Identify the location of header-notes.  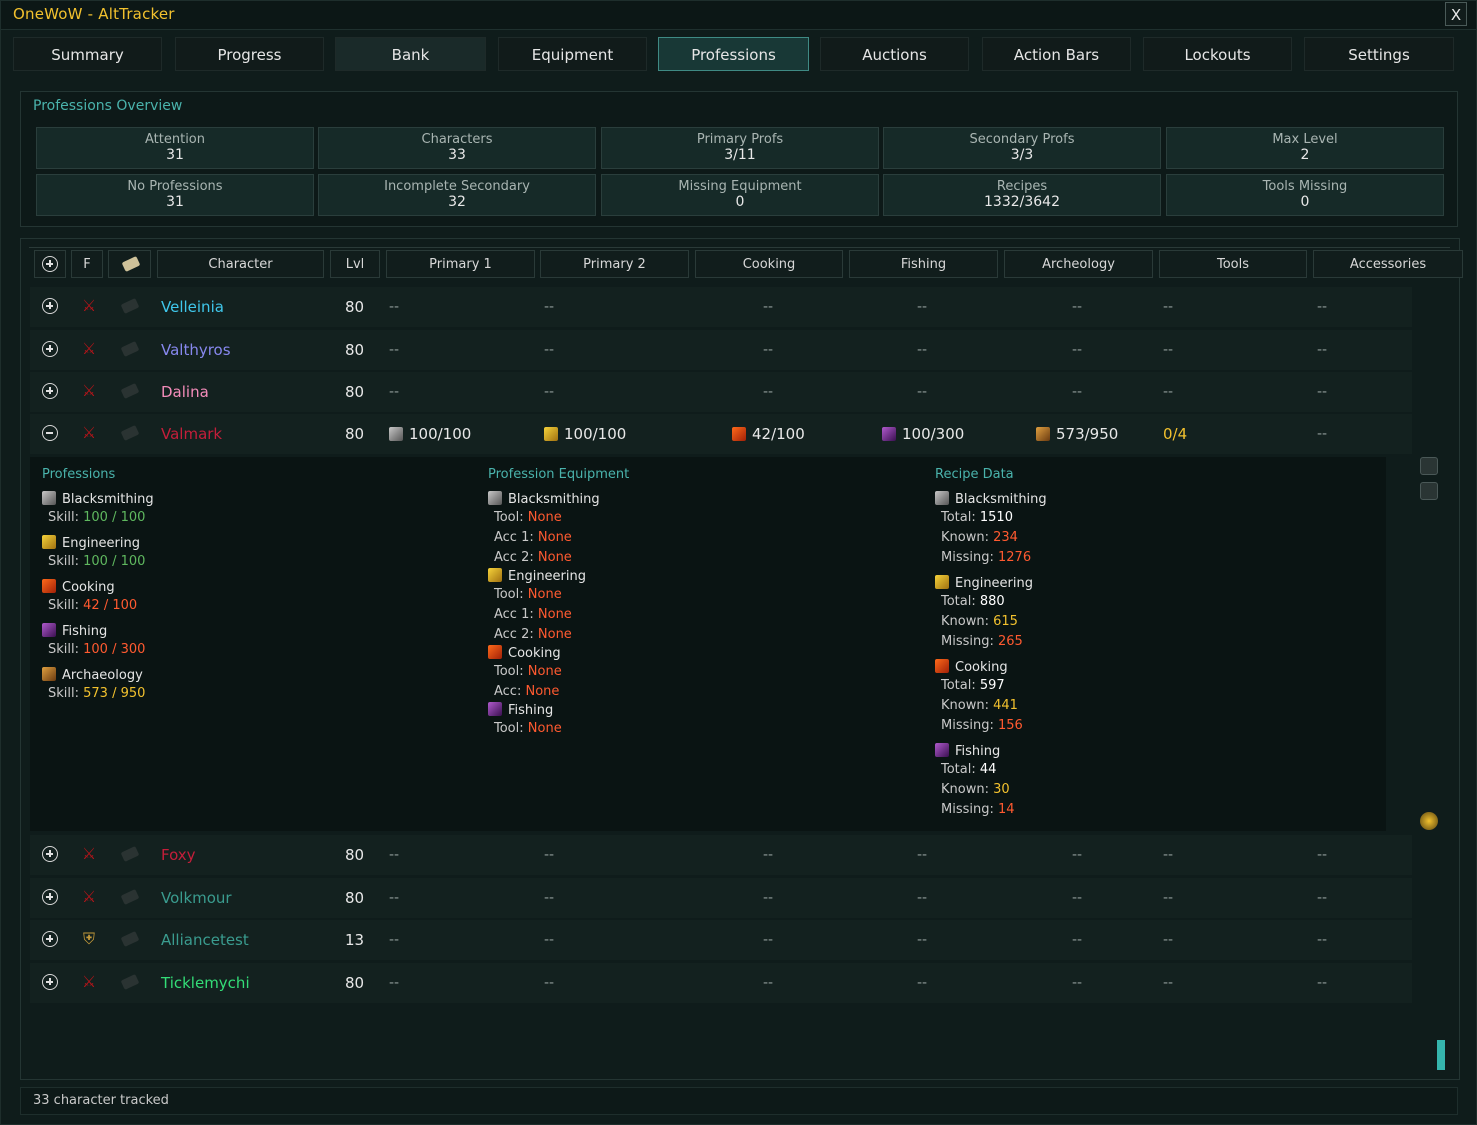
(129, 264).